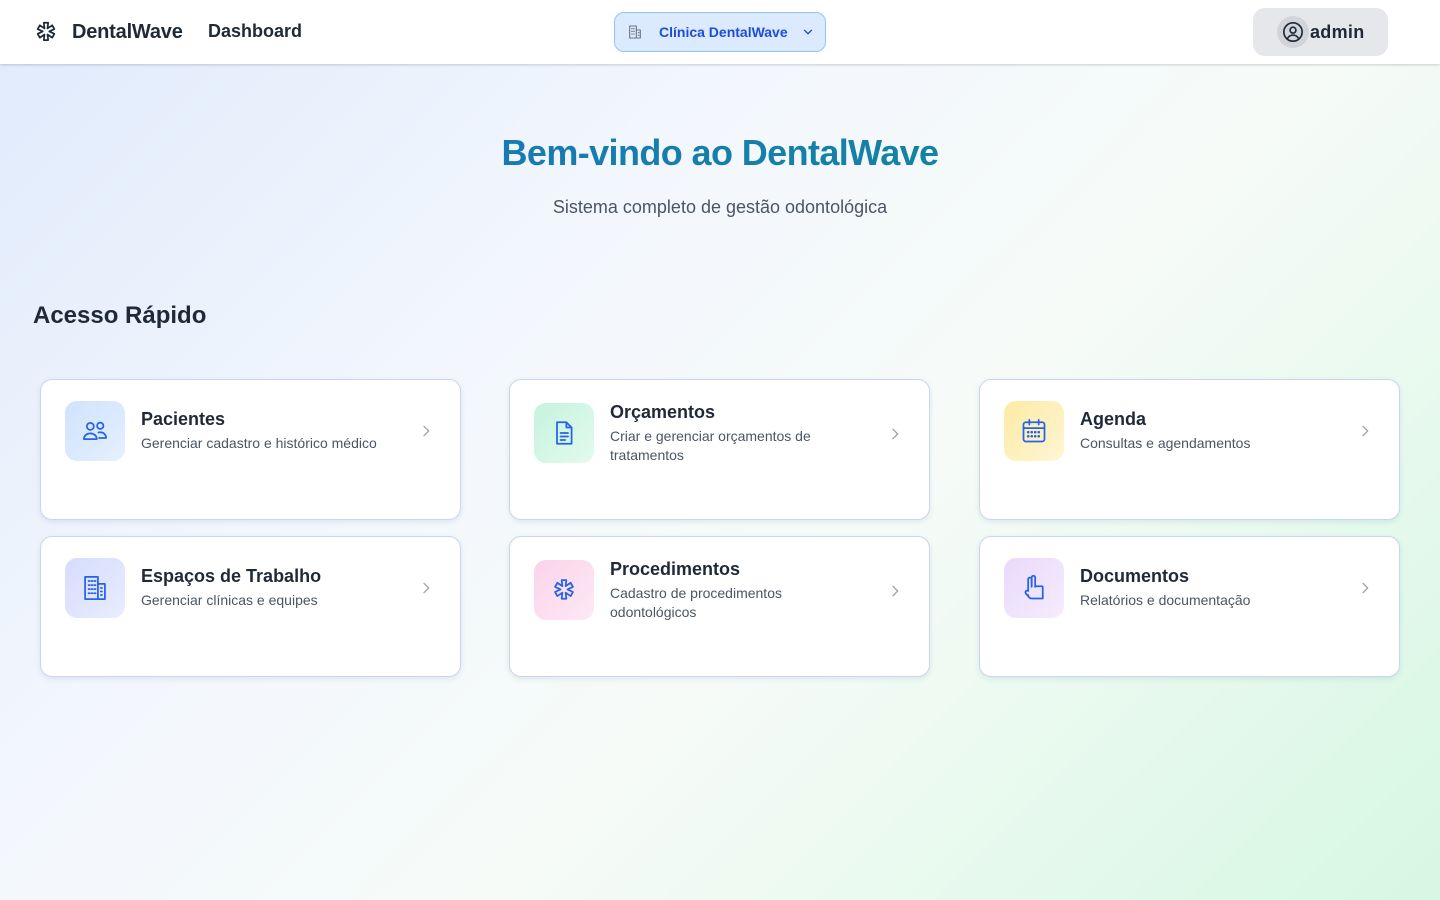 The width and height of the screenshot is (1440, 900). What do you see at coordinates (1113, 419) in the screenshot?
I see `card-title: Agenda` at bounding box center [1113, 419].